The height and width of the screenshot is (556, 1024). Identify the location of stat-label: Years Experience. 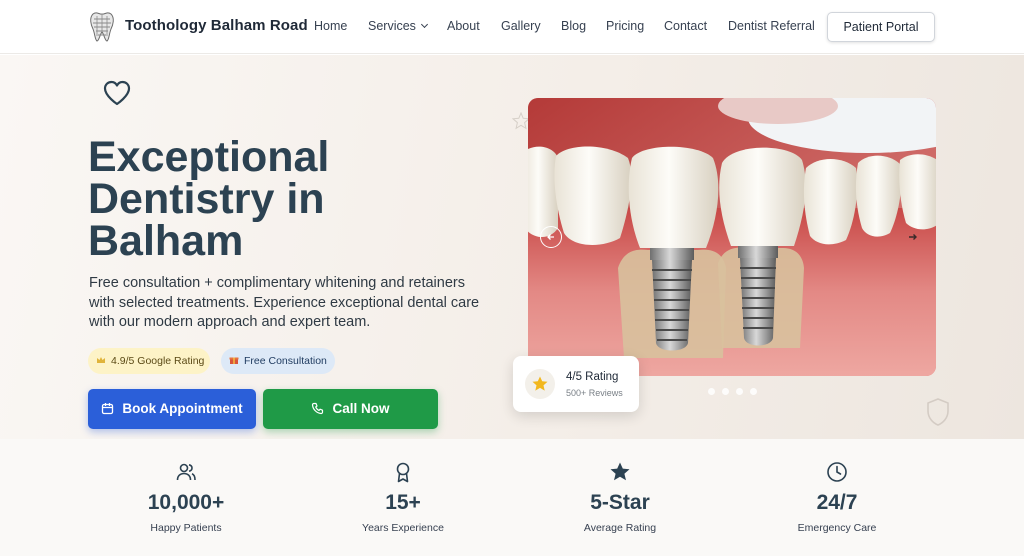
(403, 528).